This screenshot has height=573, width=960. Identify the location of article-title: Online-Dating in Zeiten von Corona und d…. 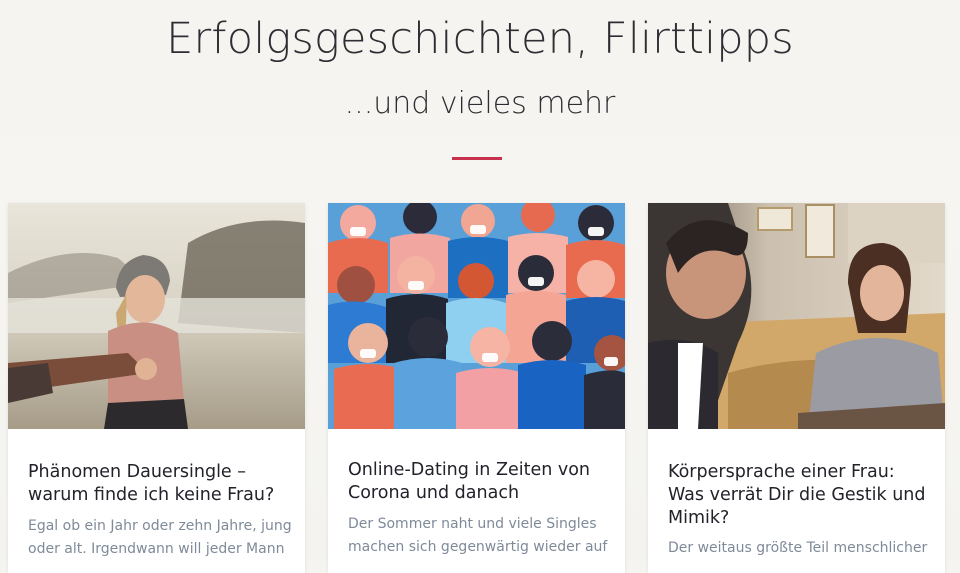
(479, 482).